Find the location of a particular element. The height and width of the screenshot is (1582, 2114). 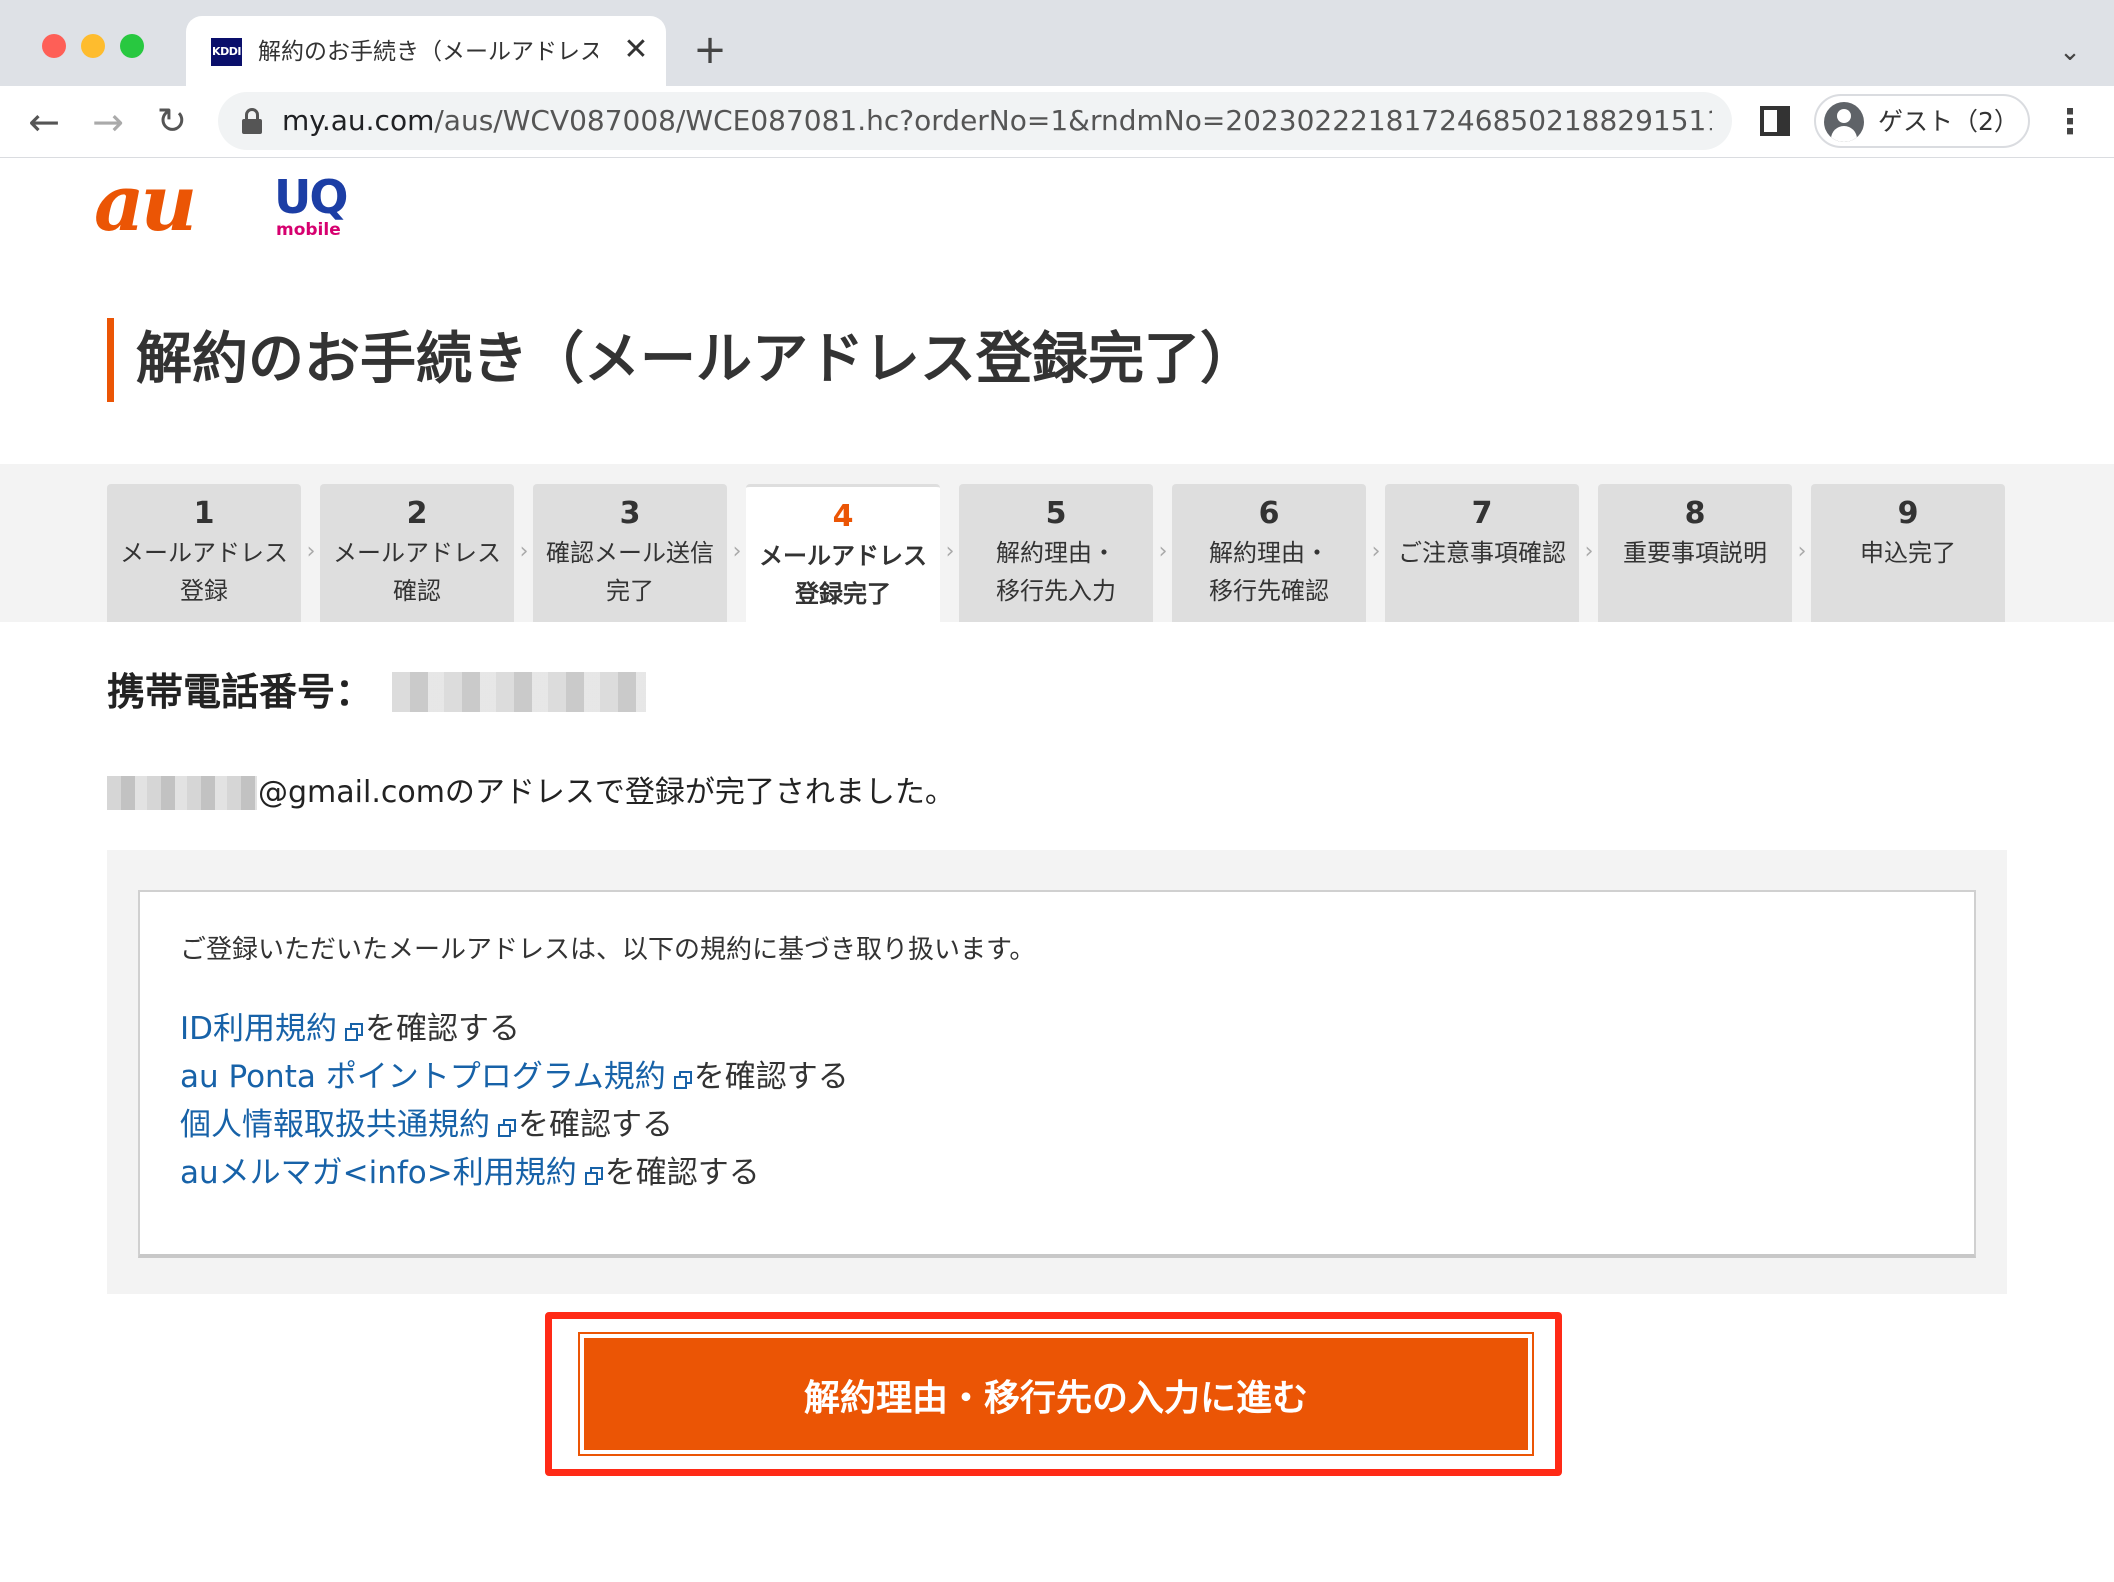

step-4-current: 4 メールアドレス 登録完了 is located at coordinates (843, 553).